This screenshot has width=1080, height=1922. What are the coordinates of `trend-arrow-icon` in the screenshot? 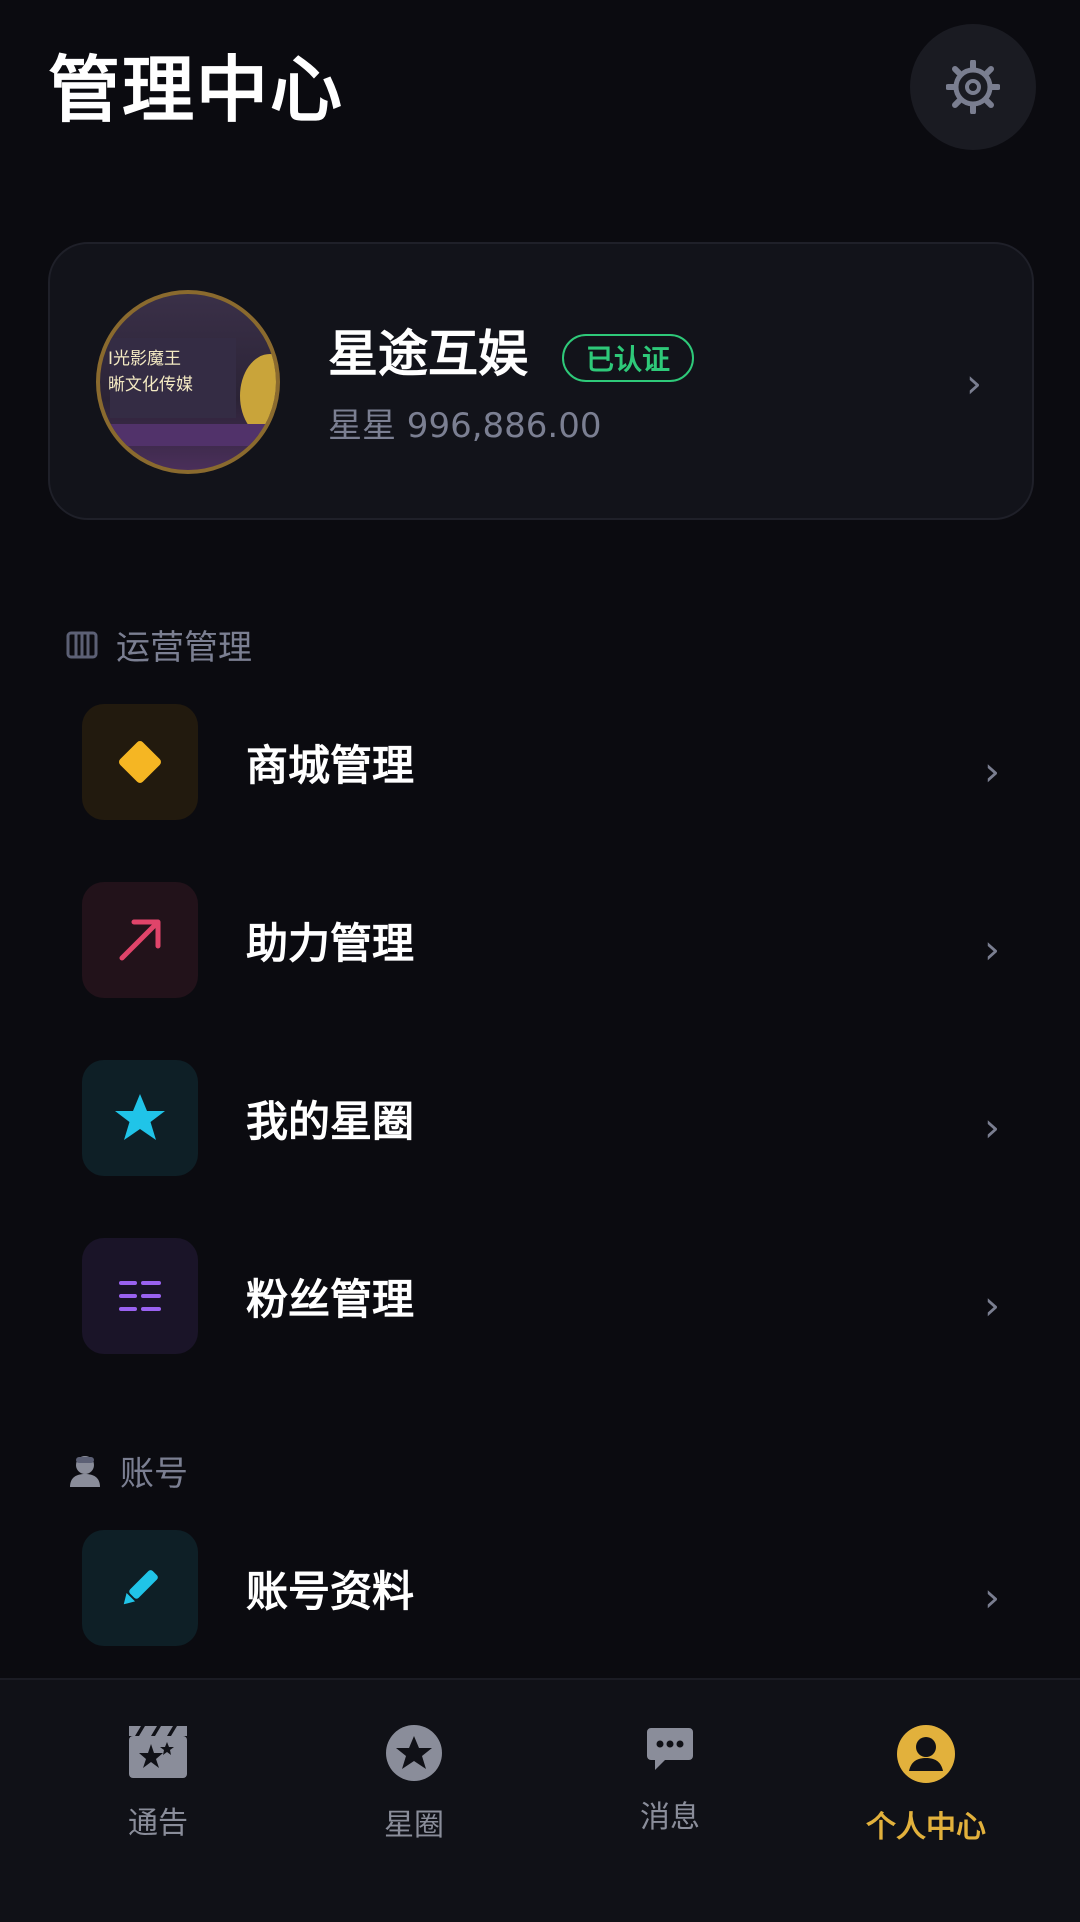 It's located at (140, 940).